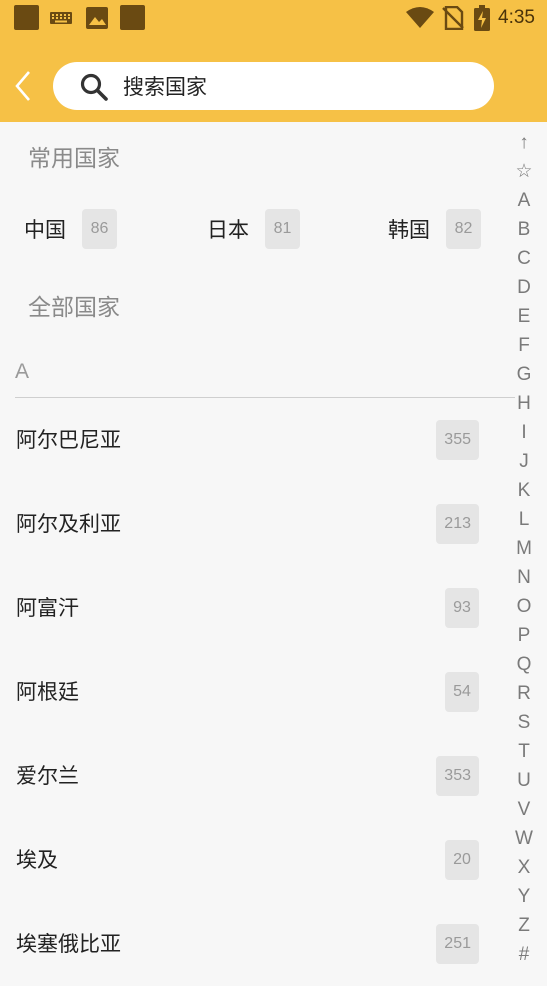 Image resolution: width=547 pixels, height=986 pixels. Describe the element at coordinates (482, 18) in the screenshot. I see `battery-charging-icon` at that location.